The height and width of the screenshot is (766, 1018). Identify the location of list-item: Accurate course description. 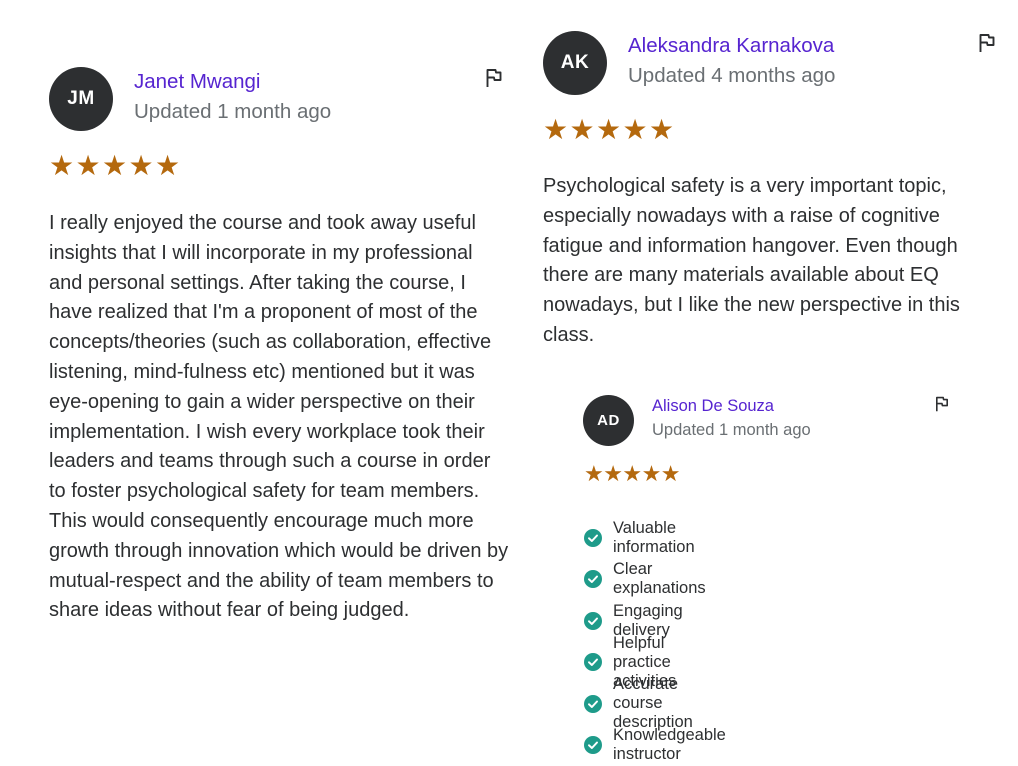
(655, 704).